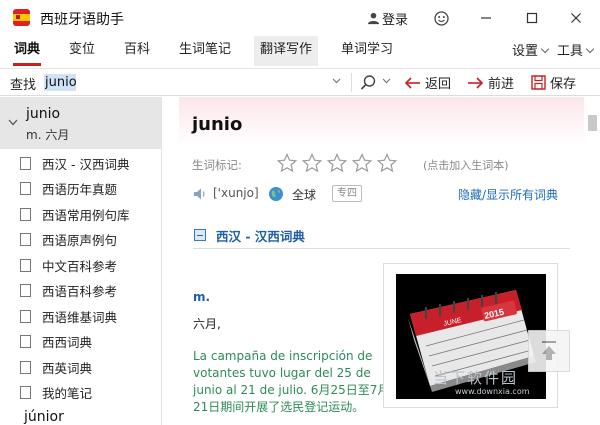  I want to click on selected-word: junio, so click(43, 114).